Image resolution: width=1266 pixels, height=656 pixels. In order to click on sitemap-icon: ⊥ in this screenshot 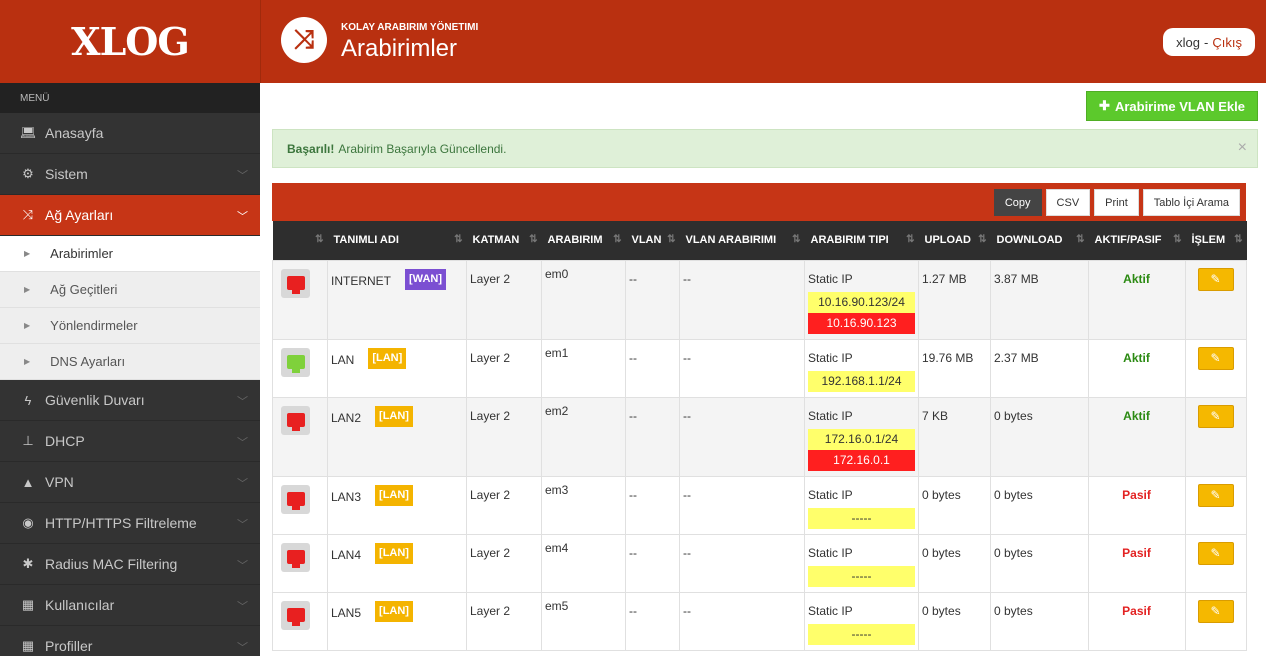, I will do `click(28, 440)`.